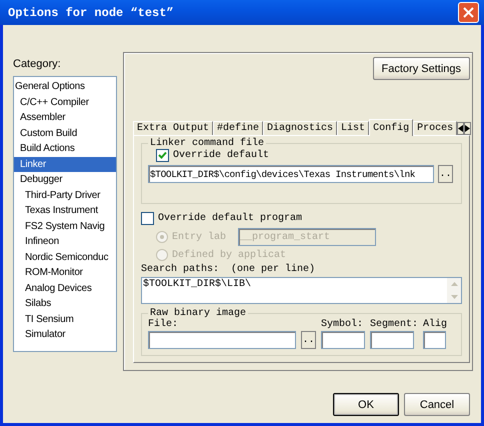 The height and width of the screenshot is (426, 484). What do you see at coordinates (238, 128) in the screenshot?
I see `tab: #define` at bounding box center [238, 128].